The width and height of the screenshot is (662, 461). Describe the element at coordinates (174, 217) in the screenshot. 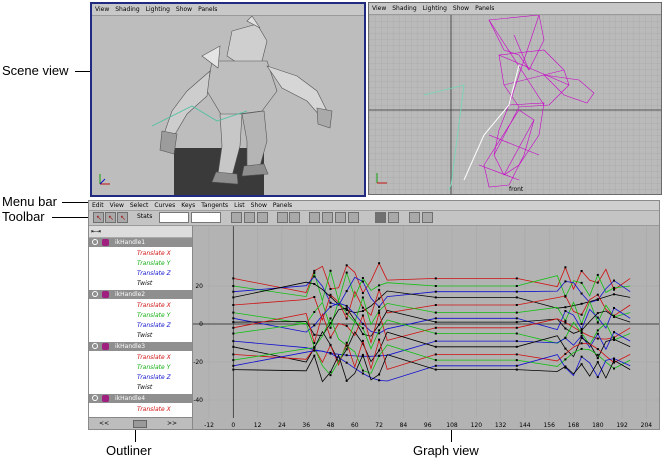

I see `stats-field-time` at that location.